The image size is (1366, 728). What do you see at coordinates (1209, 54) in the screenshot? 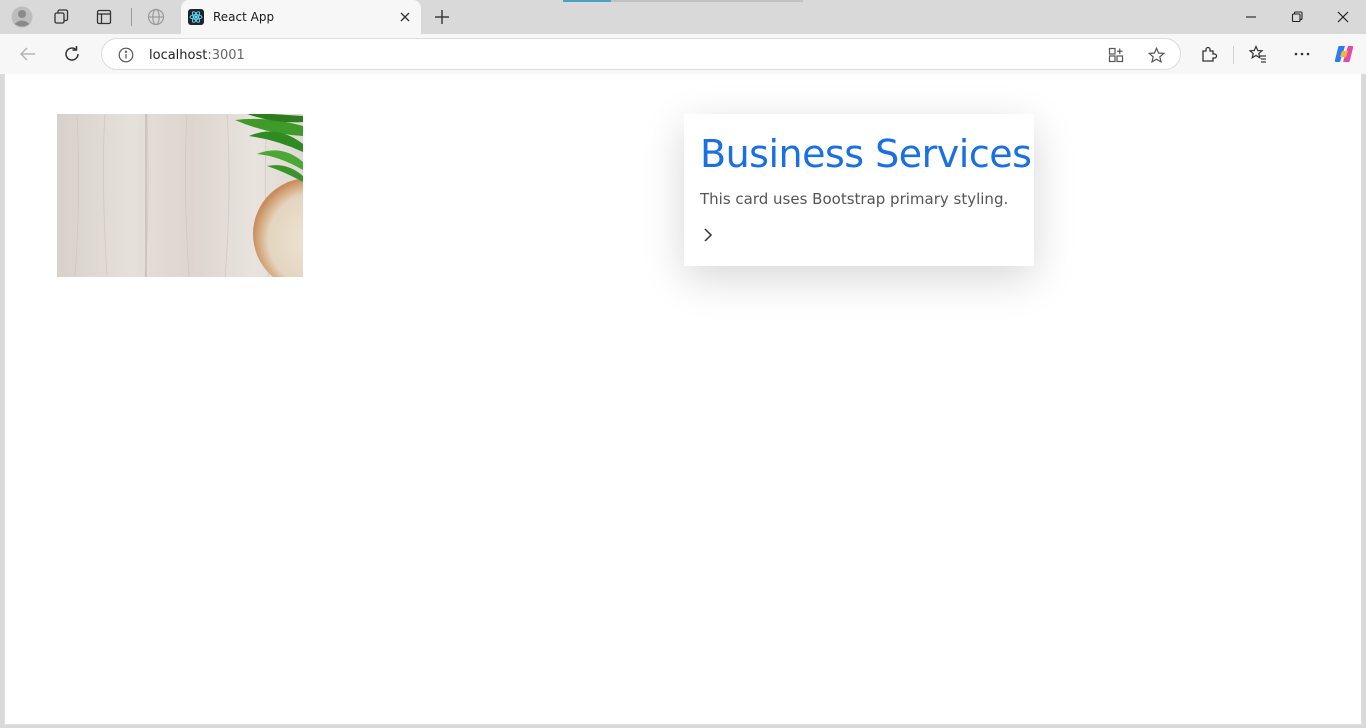
I see `puzzle-icon` at bounding box center [1209, 54].